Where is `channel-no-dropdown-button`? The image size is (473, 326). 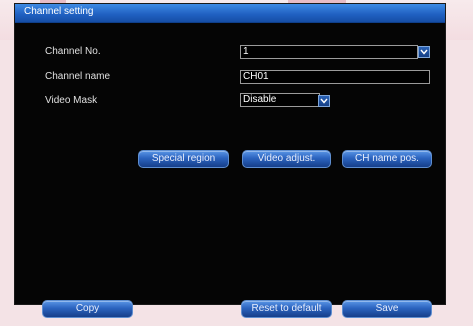 channel-no-dropdown-button is located at coordinates (424, 52).